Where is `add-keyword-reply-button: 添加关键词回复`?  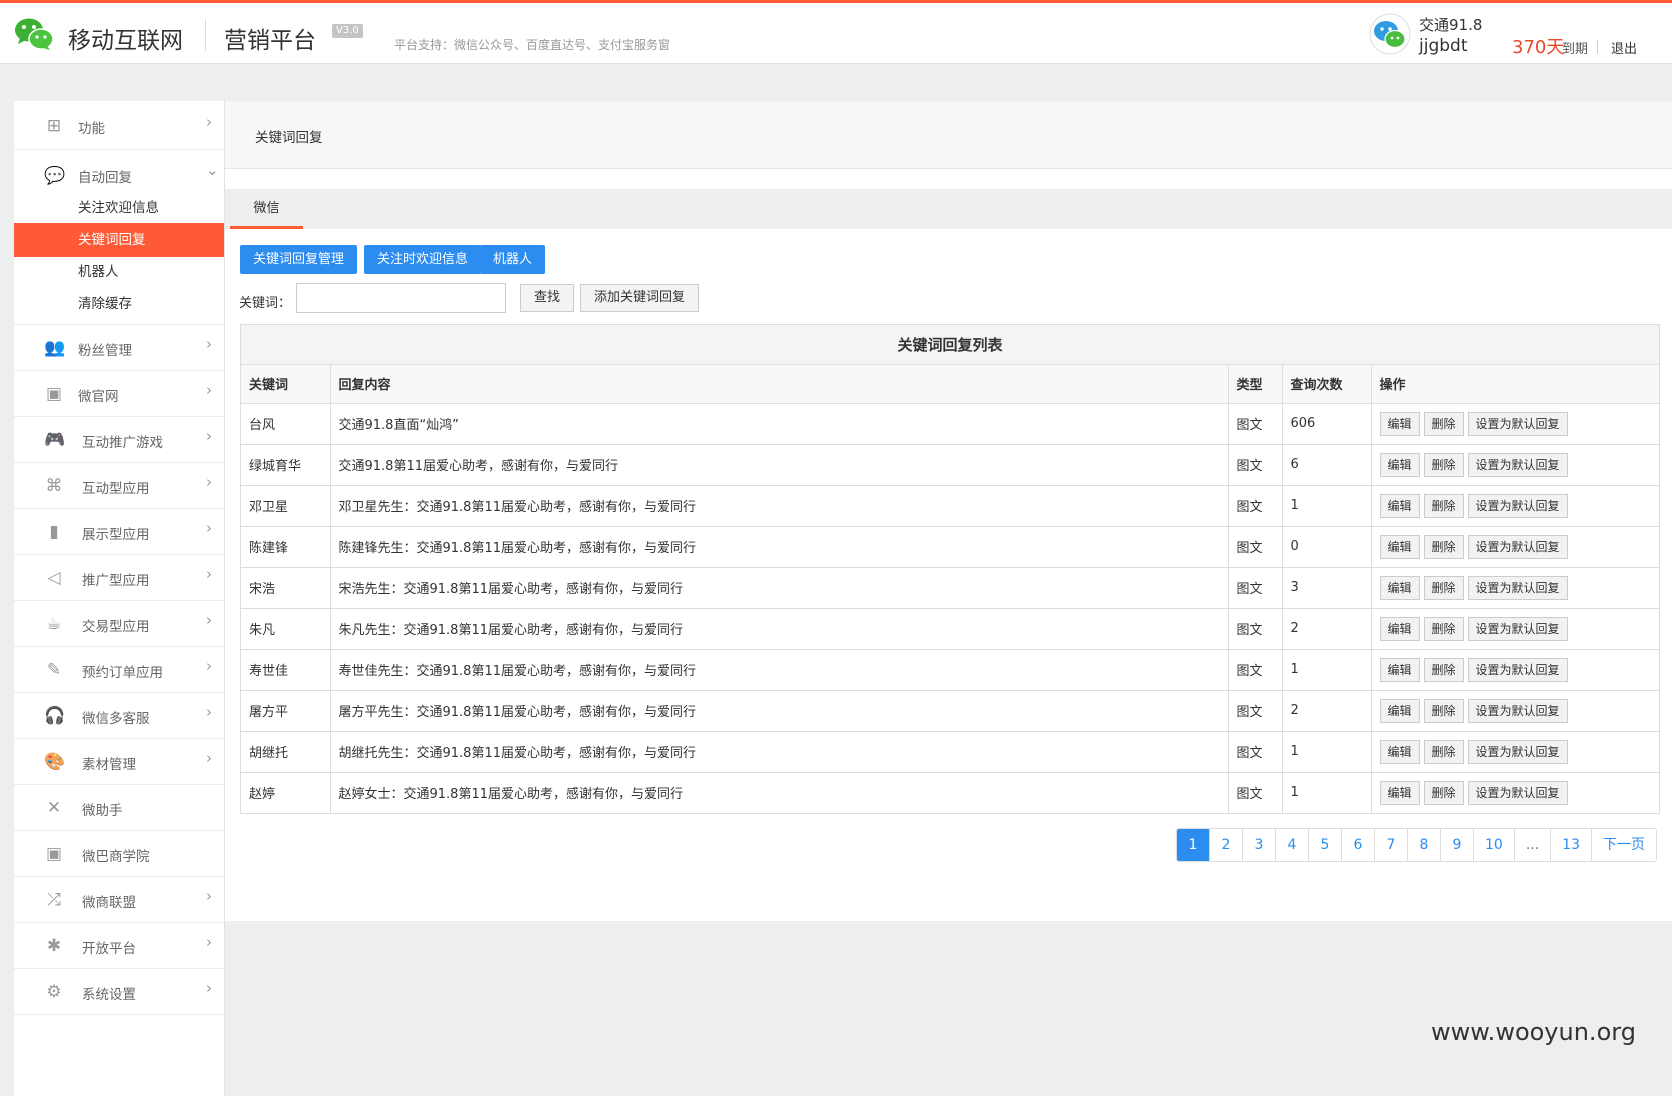 add-keyword-reply-button: 添加关键词回复 is located at coordinates (640, 298).